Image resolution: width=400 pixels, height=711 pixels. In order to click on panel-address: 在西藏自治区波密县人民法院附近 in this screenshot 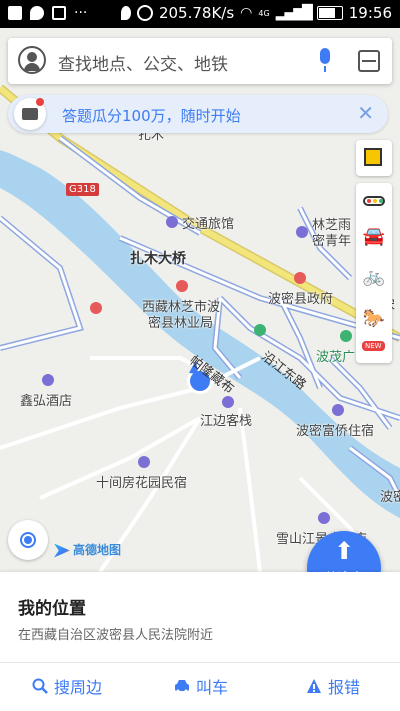, I will do `click(116, 635)`.